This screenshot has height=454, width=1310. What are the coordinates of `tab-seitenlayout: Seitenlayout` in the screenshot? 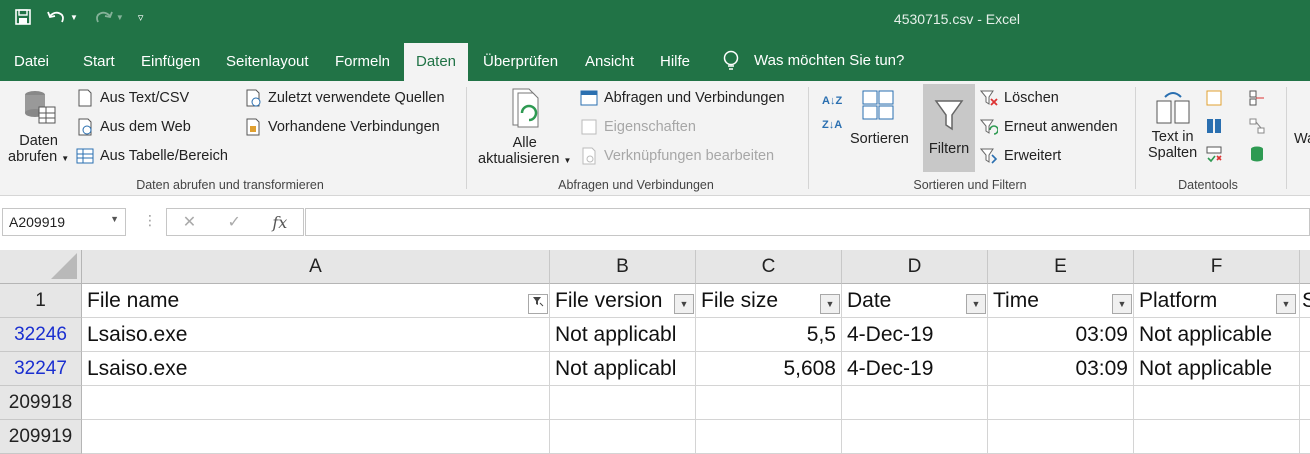 It's located at (267, 61).